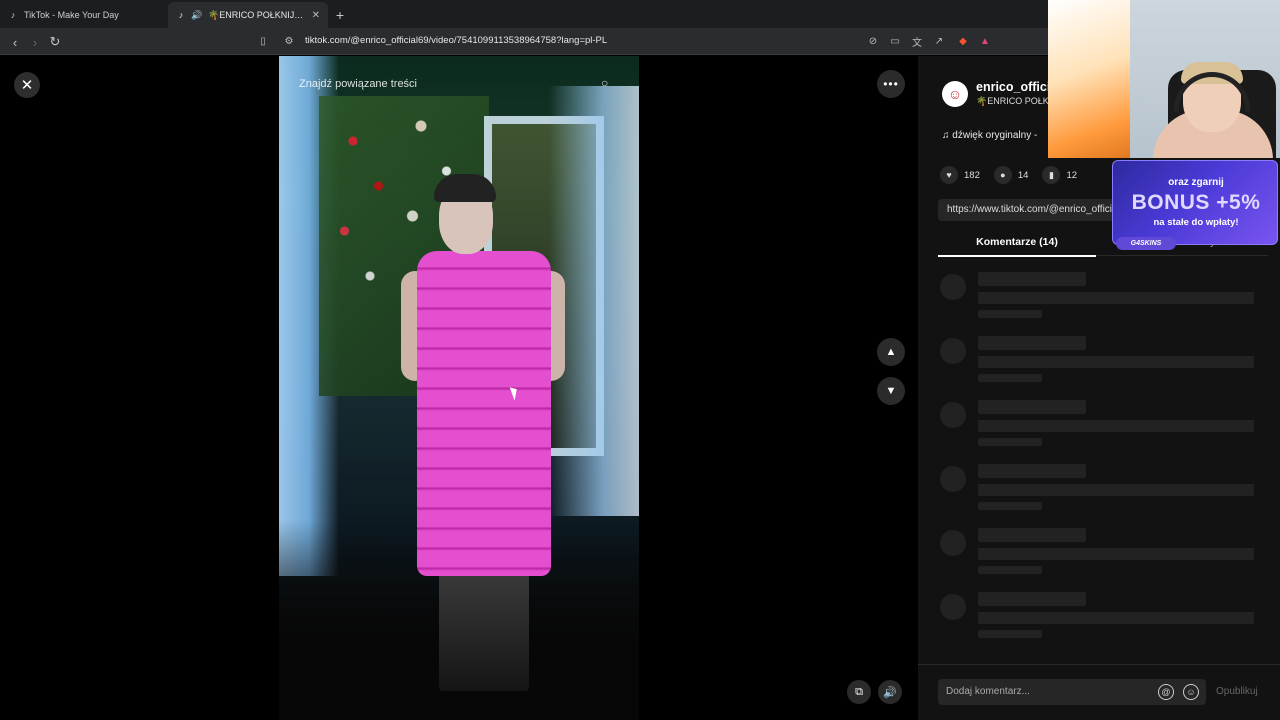  I want to click on publish-button: Opublikuj, so click(1237, 691).